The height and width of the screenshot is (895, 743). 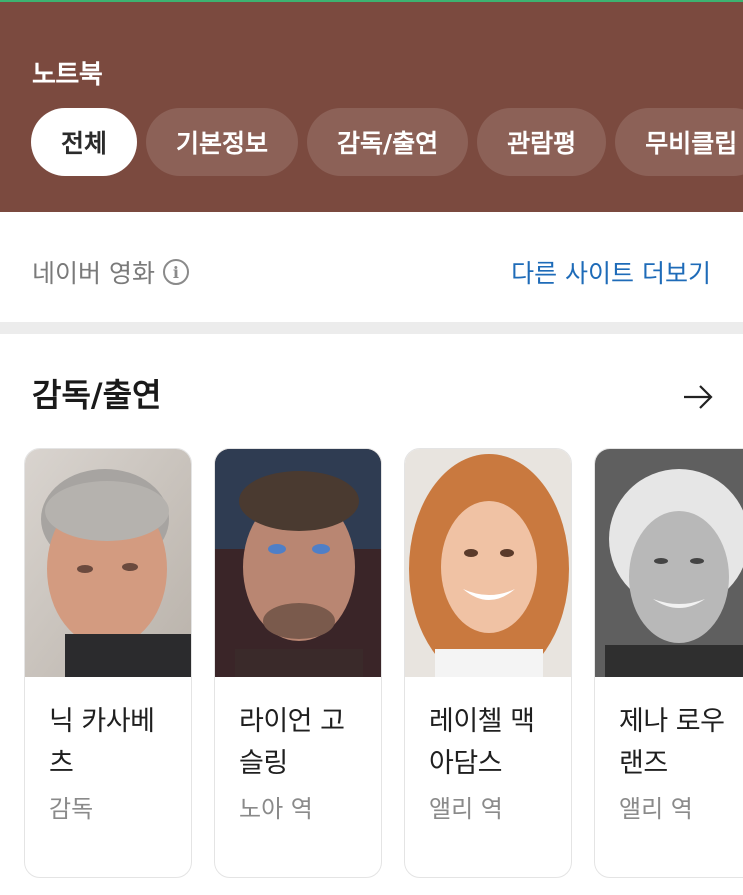 What do you see at coordinates (97, 395) in the screenshot?
I see `section-title: 감독/출연` at bounding box center [97, 395].